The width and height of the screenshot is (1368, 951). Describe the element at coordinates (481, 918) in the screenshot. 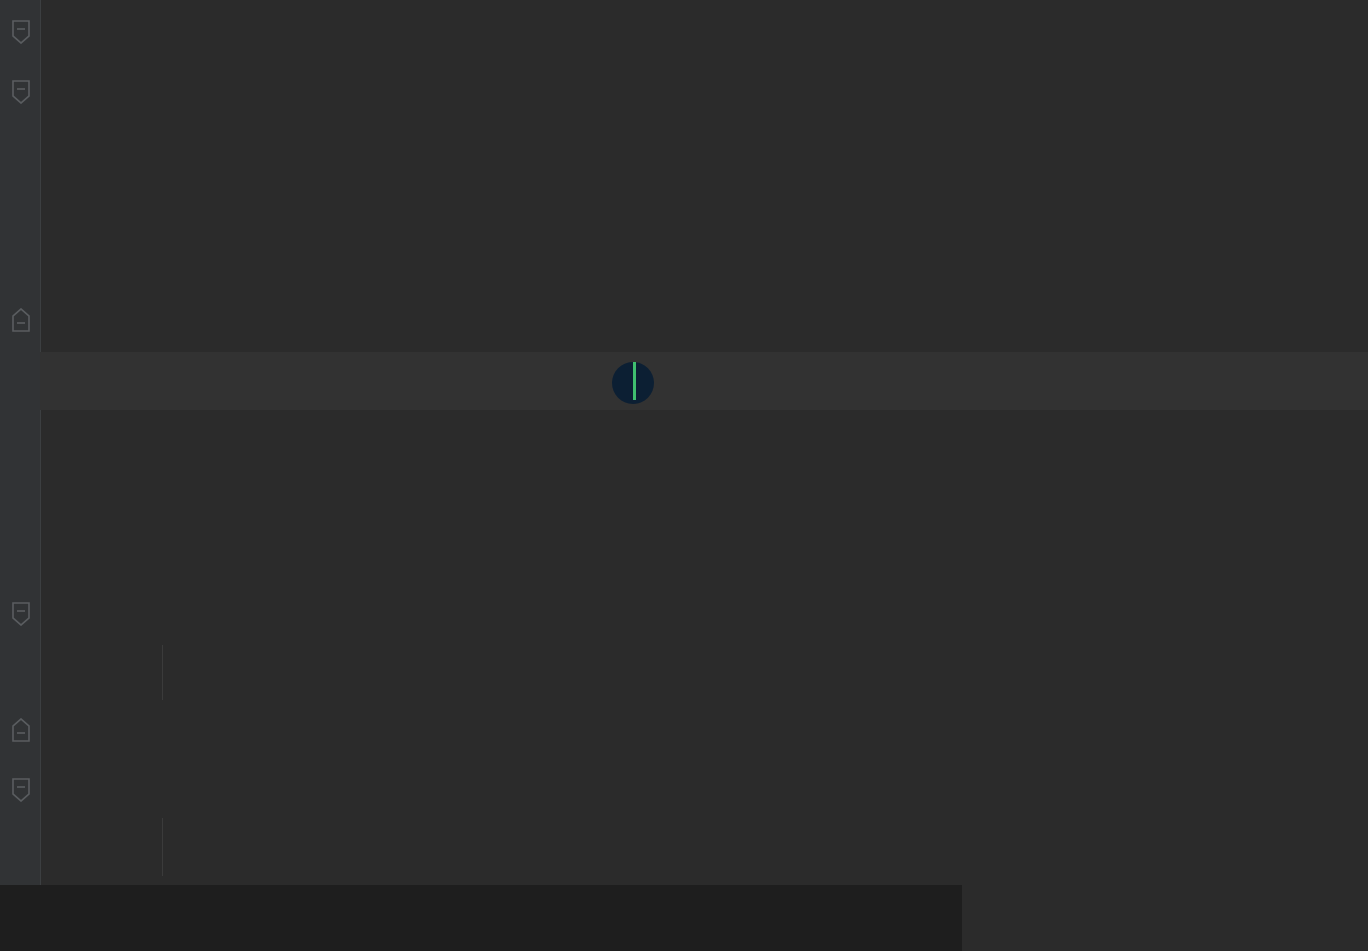

I see `subtitle-bar` at that location.